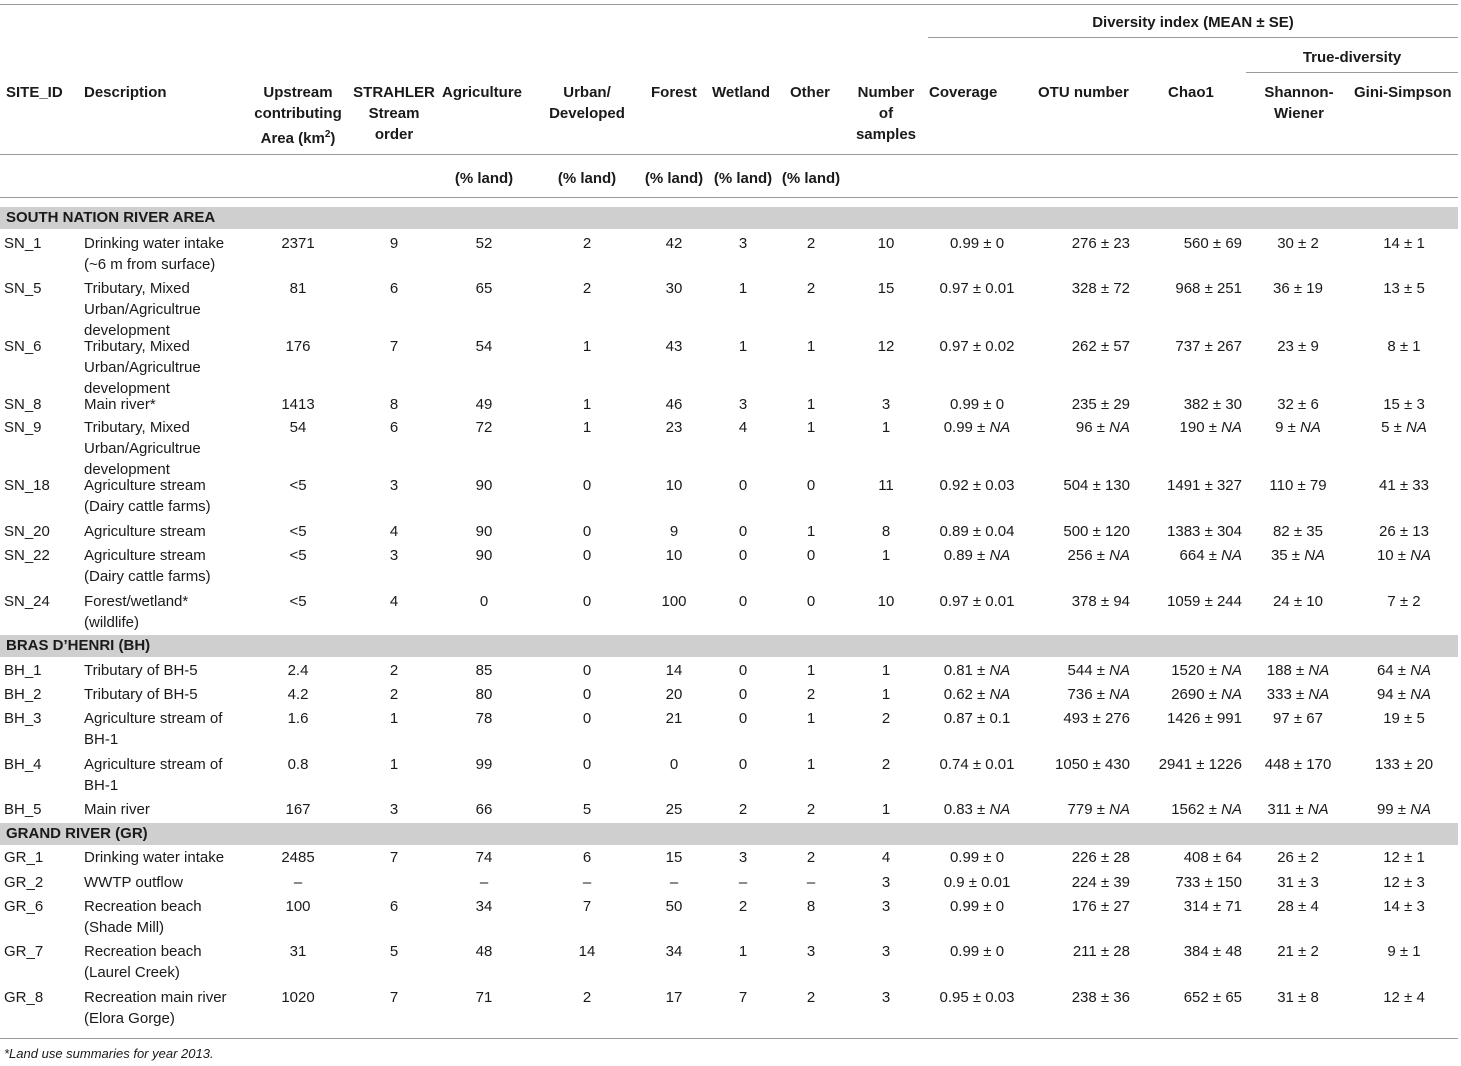  Describe the element at coordinates (136, 612) in the screenshot. I see `cell-desc: Forest/wetland* (wildlife)` at that location.